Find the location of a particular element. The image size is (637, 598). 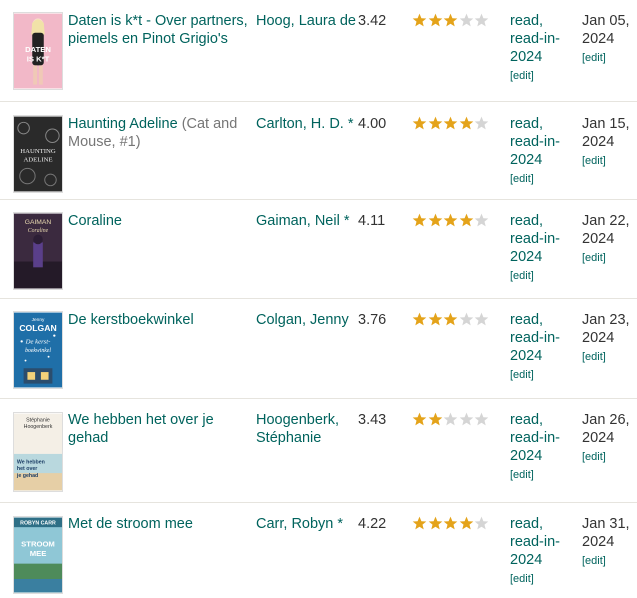

author-link: Gaiman, Neil * is located at coordinates (306, 221).